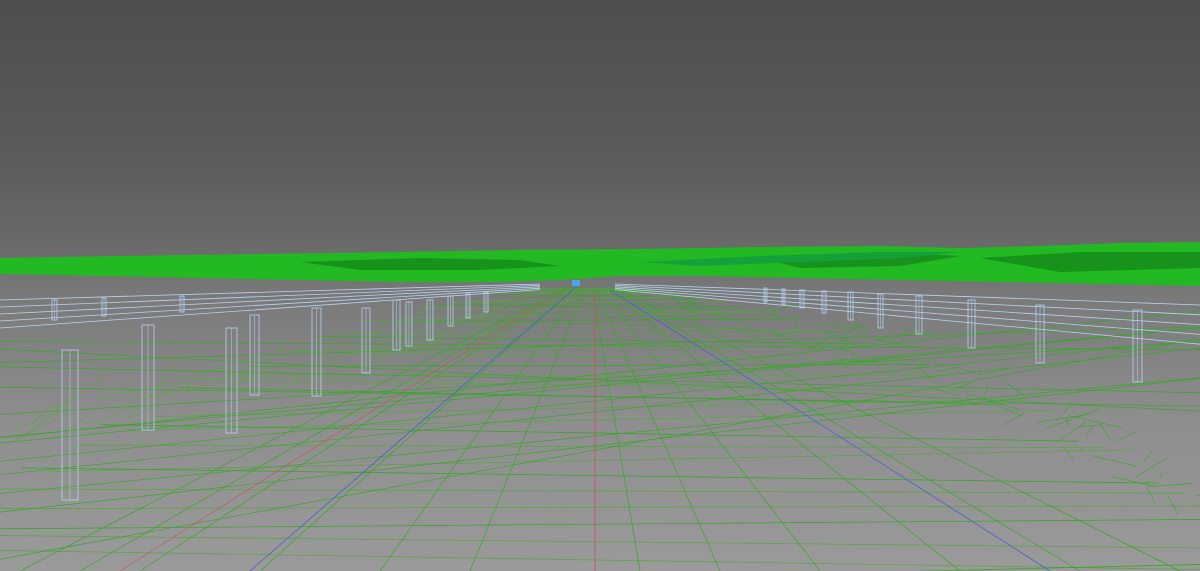 This screenshot has width=1200, height=571. What do you see at coordinates (576, 283) in the screenshot?
I see `camera-target-marker-icon` at bounding box center [576, 283].